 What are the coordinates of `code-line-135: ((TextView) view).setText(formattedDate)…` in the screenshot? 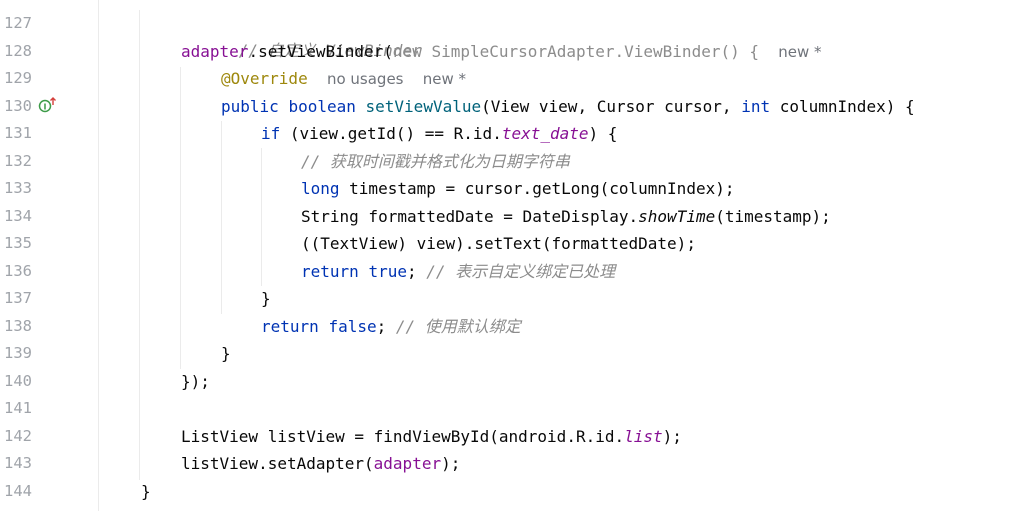 It's located at (498, 243).